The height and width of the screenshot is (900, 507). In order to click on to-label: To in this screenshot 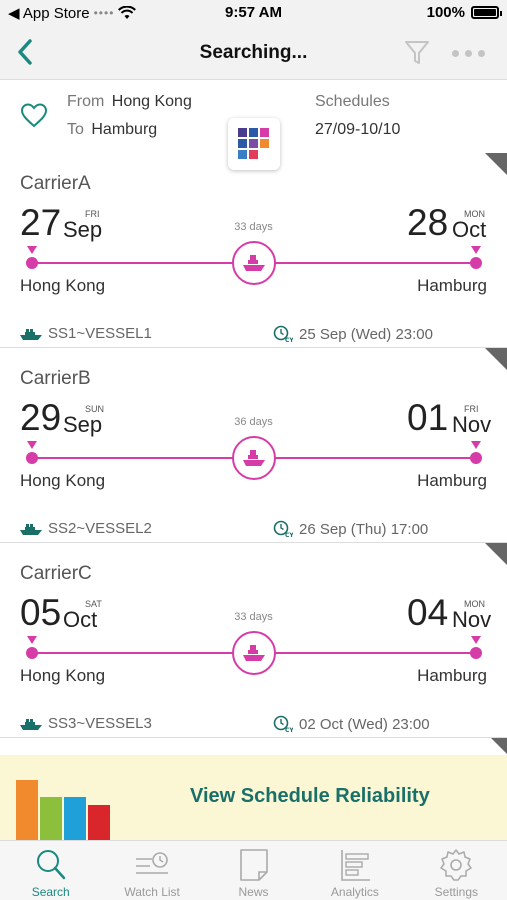, I will do `click(75, 129)`.